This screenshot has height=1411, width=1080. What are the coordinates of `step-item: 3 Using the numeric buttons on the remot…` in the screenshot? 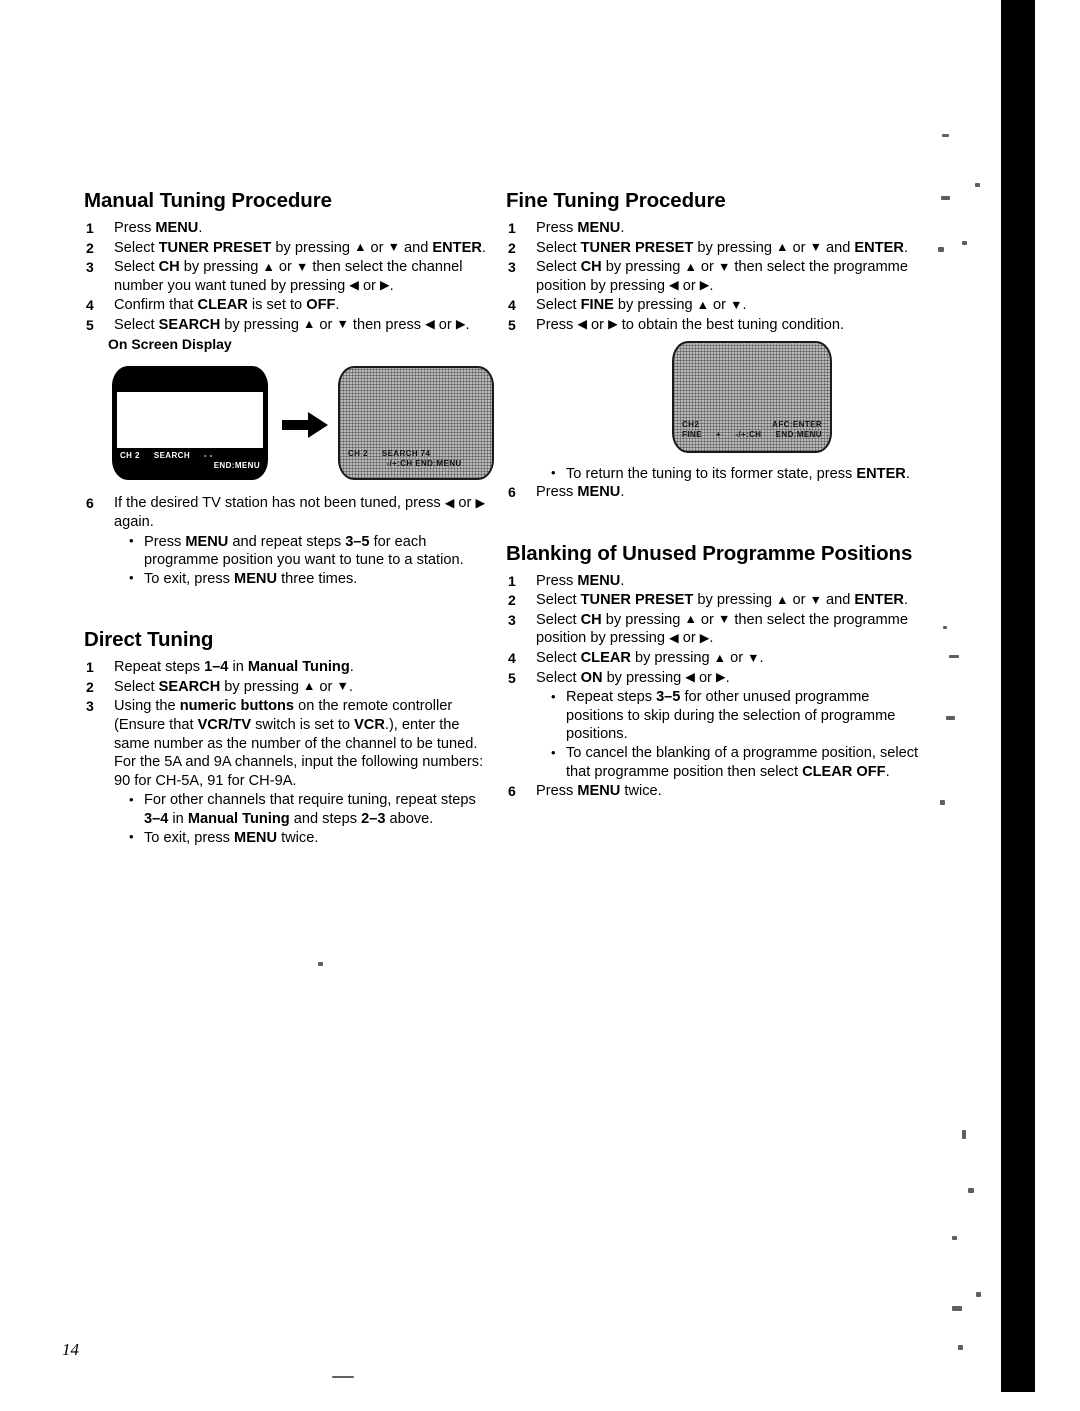 It's located at (290, 772).